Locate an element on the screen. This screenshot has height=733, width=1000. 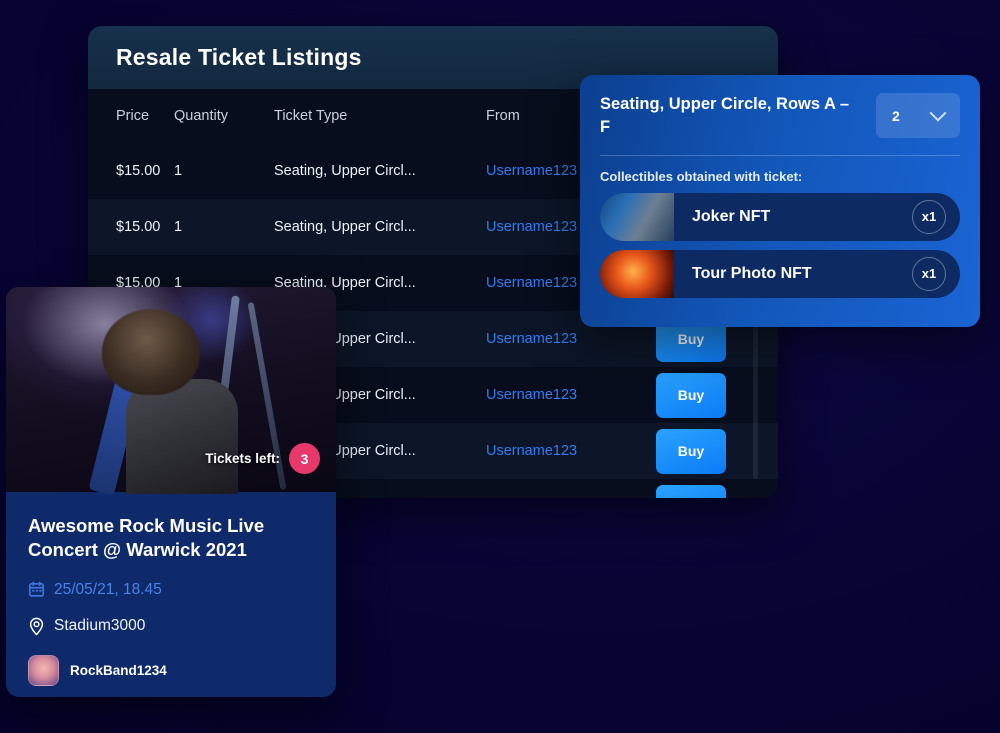
location-pin-icon is located at coordinates (36, 626).